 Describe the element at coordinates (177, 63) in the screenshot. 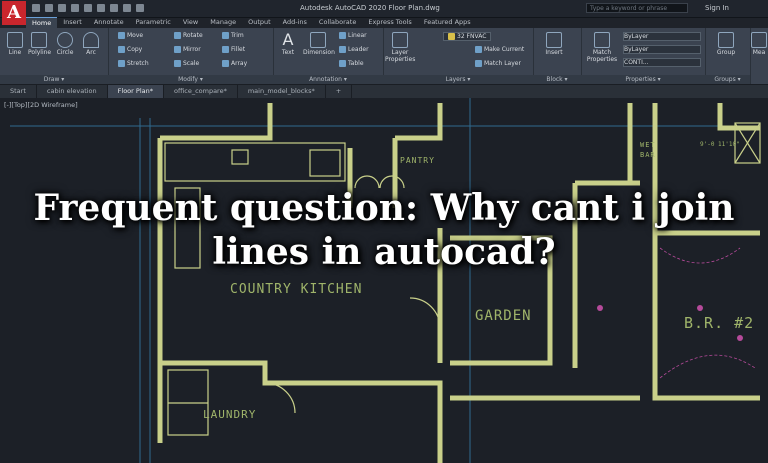

I see `scale-icon` at that location.